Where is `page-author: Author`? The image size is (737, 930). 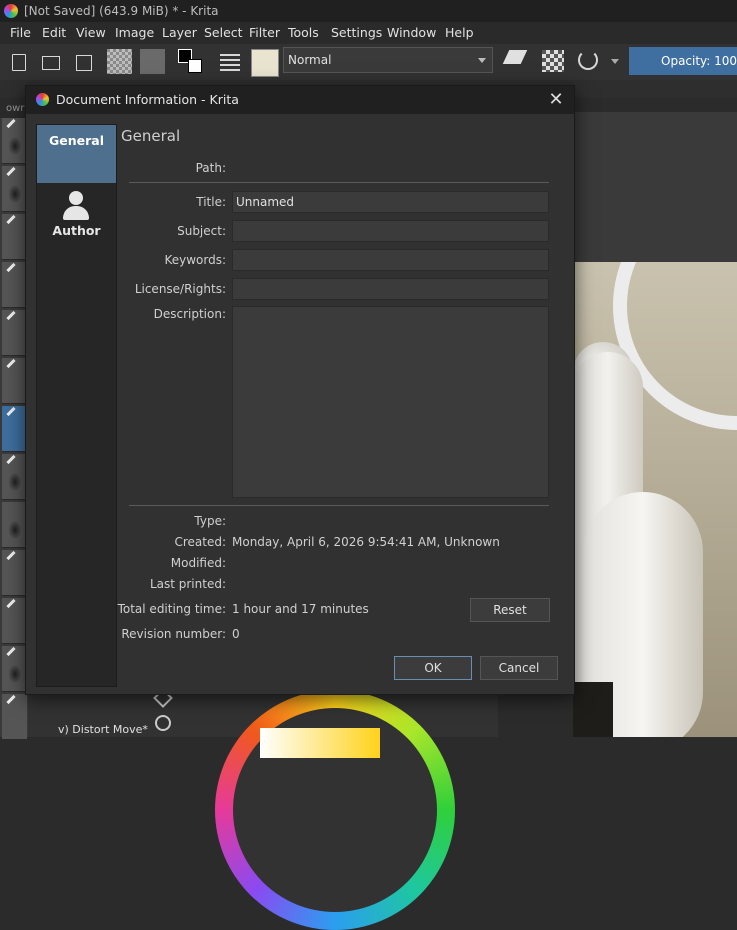
page-author: Author is located at coordinates (76, 216).